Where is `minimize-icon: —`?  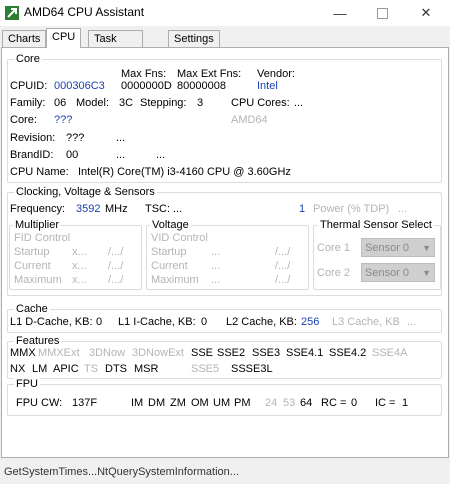
minimize-icon: — is located at coordinates (340, 13).